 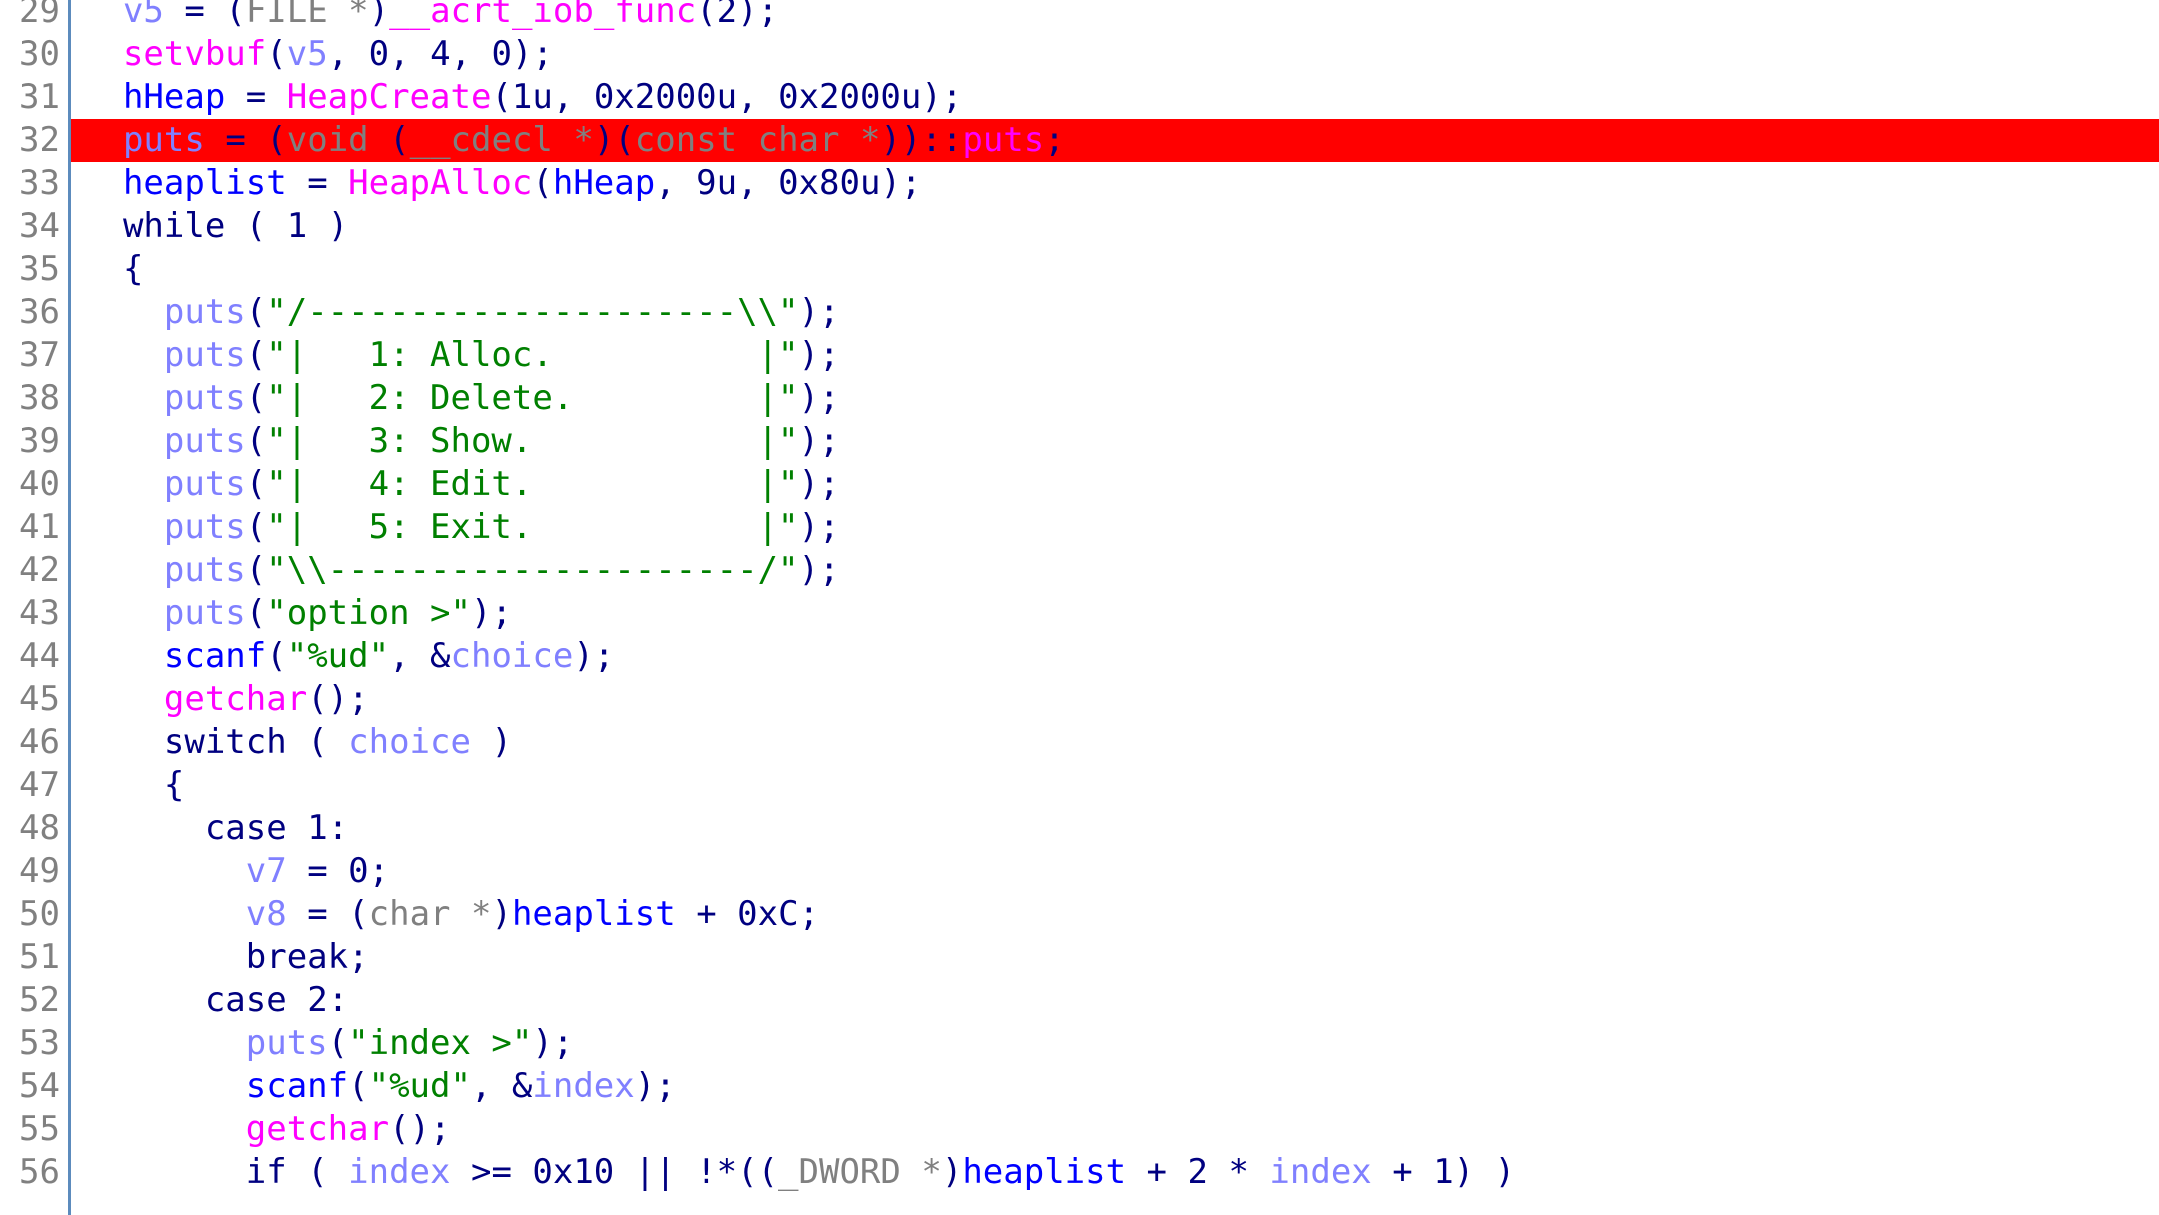 I want to click on code-token: __acrt_iob_func, so click(x=542, y=15).